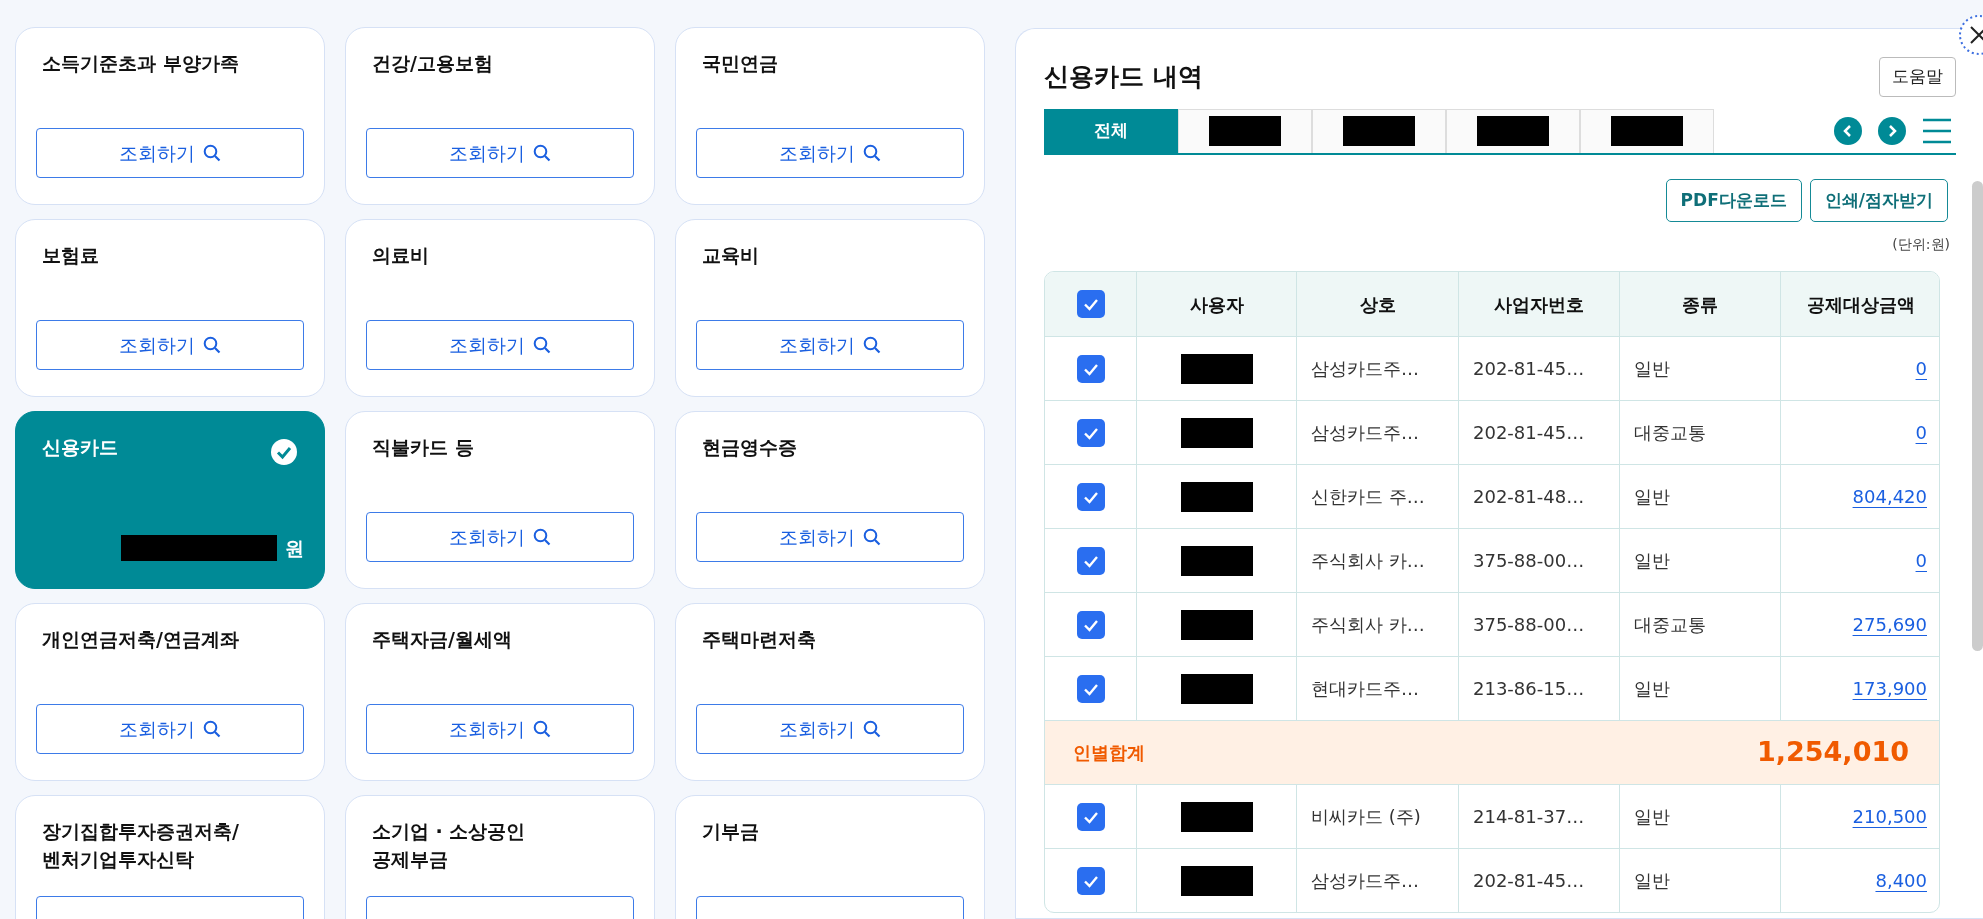 The height and width of the screenshot is (919, 1983). I want to click on previous-icon, so click(1848, 130).